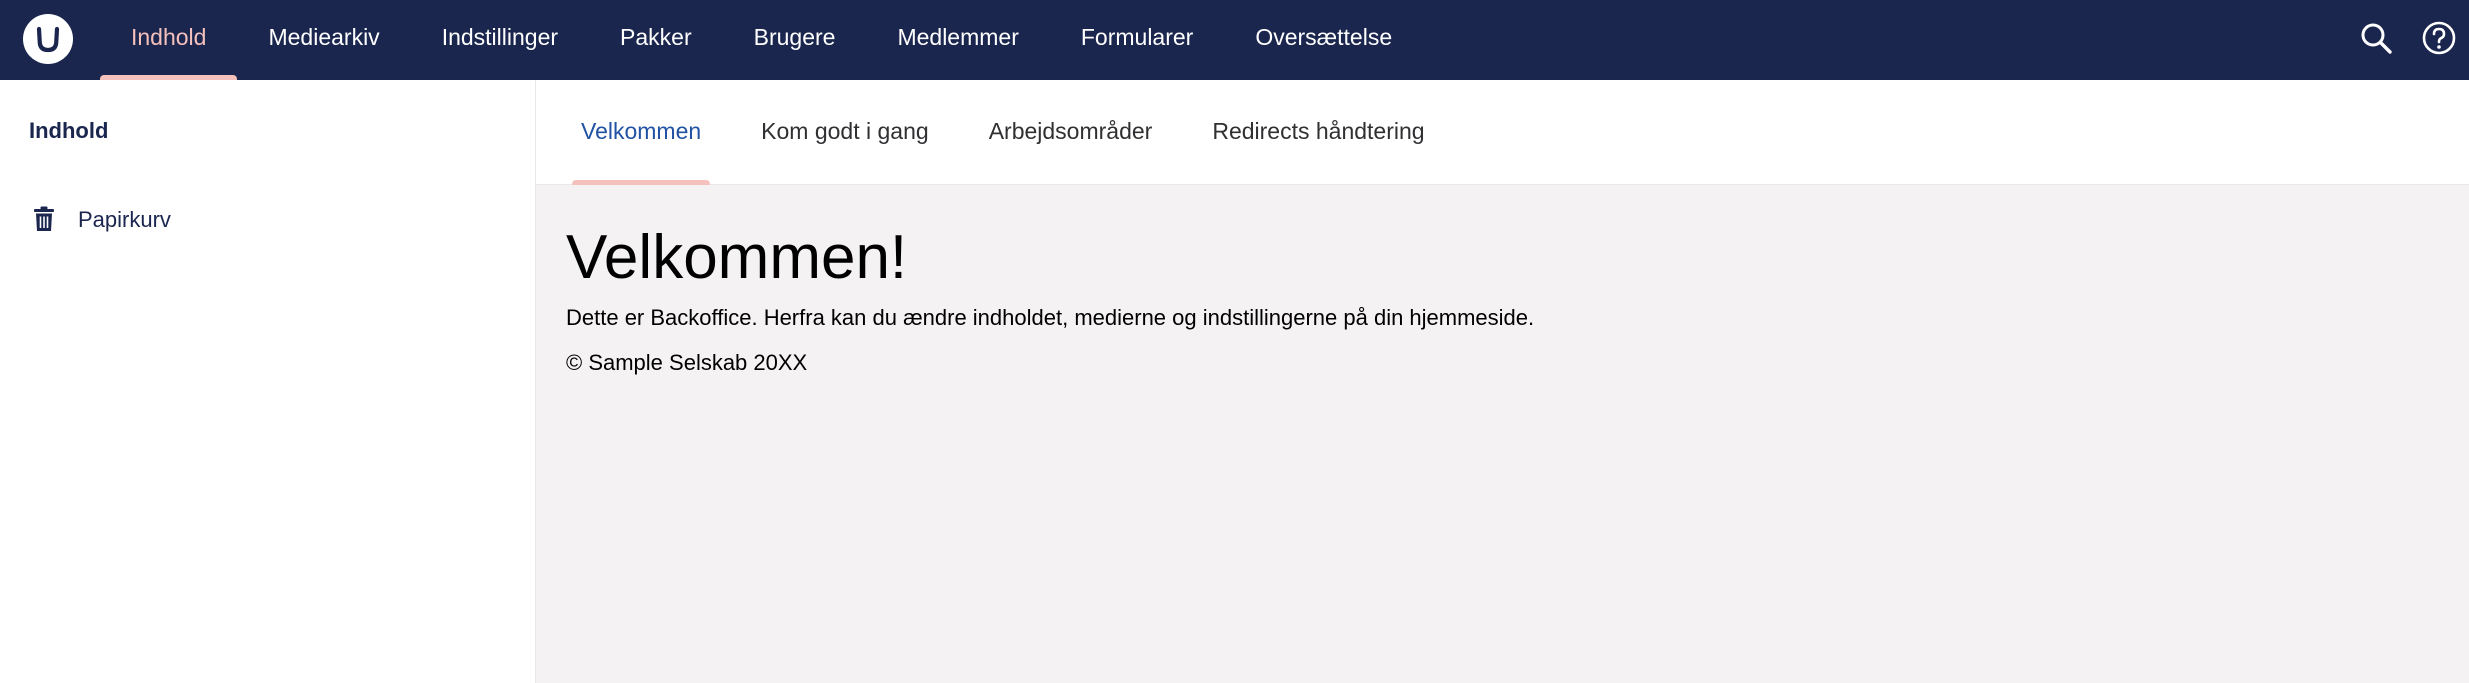 The width and height of the screenshot is (2469, 683). What do you see at coordinates (124, 219) in the screenshot?
I see `tree-item-label: Papirkurv` at bounding box center [124, 219].